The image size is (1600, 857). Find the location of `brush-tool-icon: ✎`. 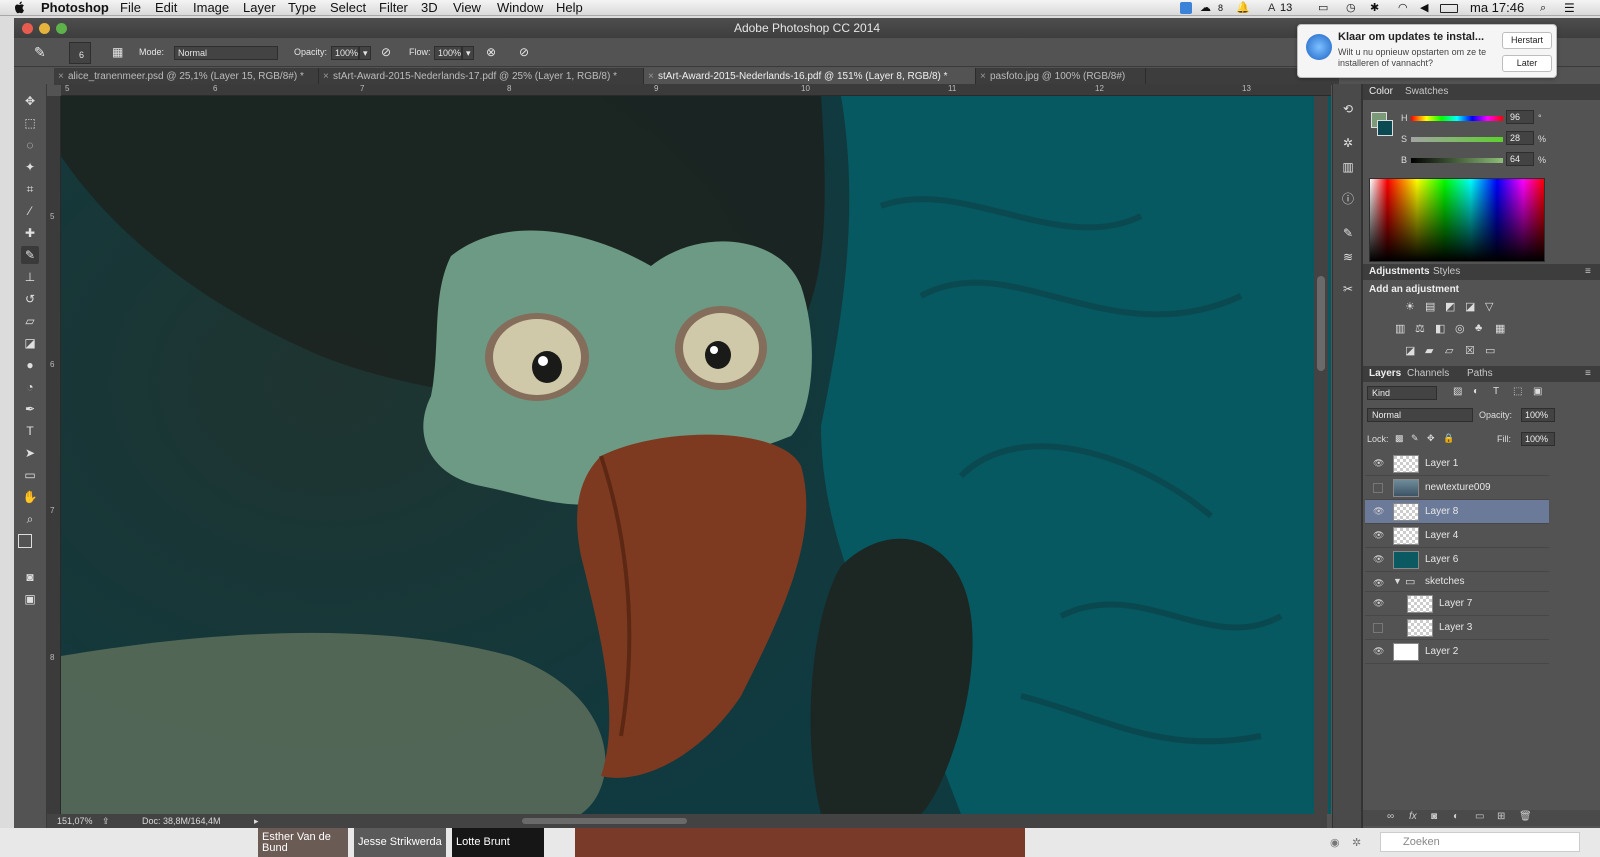

brush-tool-icon: ✎ is located at coordinates (30, 255).